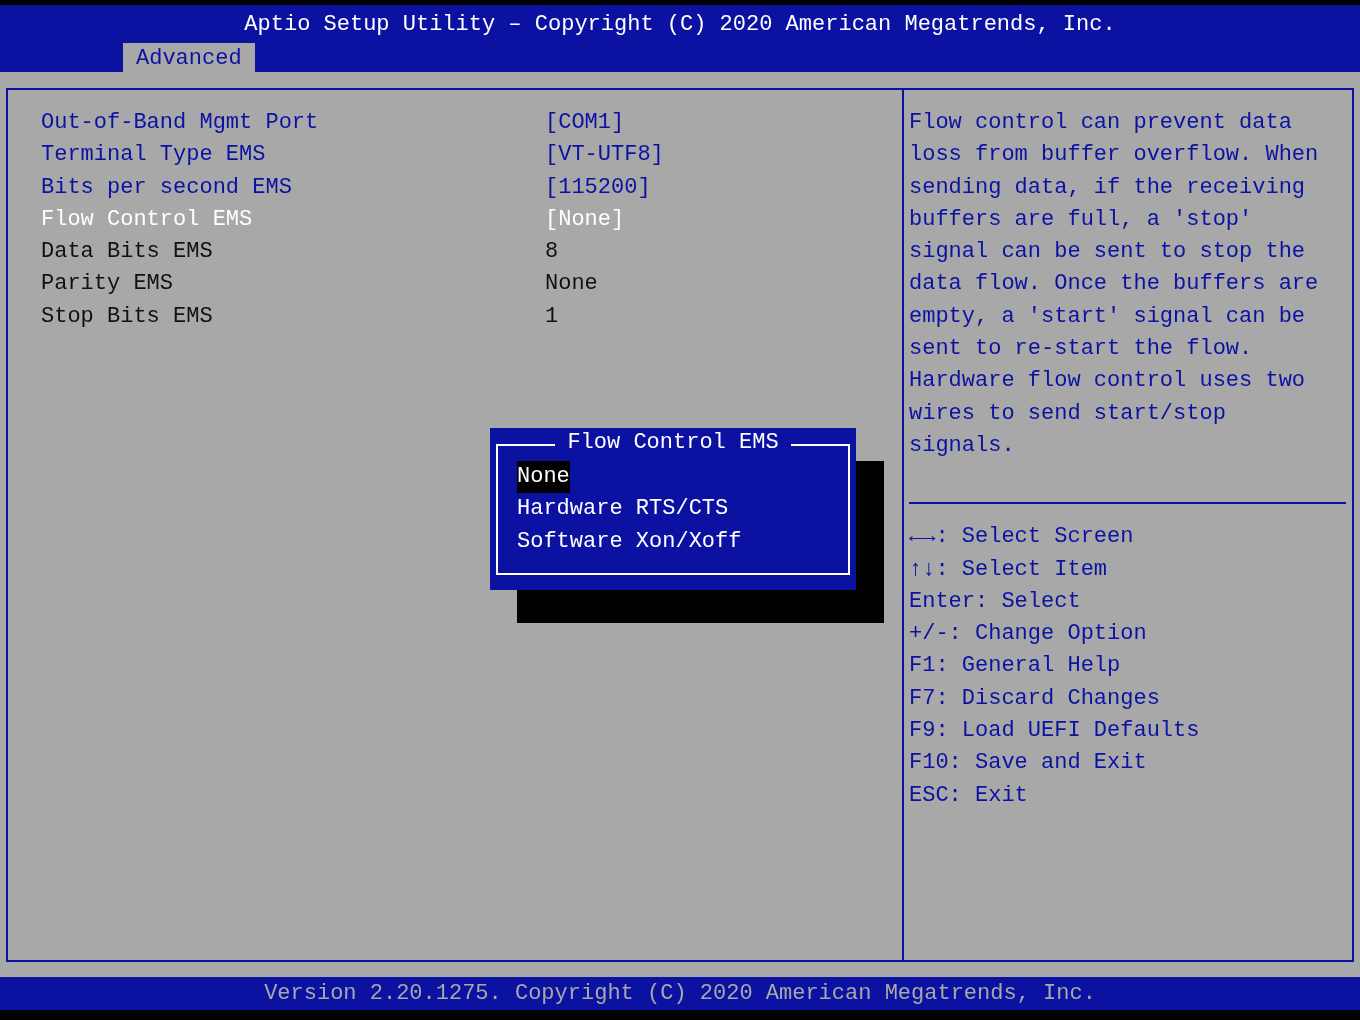 The image size is (1360, 1020). I want to click on key-hint: F1: General Help, so click(1015, 666).